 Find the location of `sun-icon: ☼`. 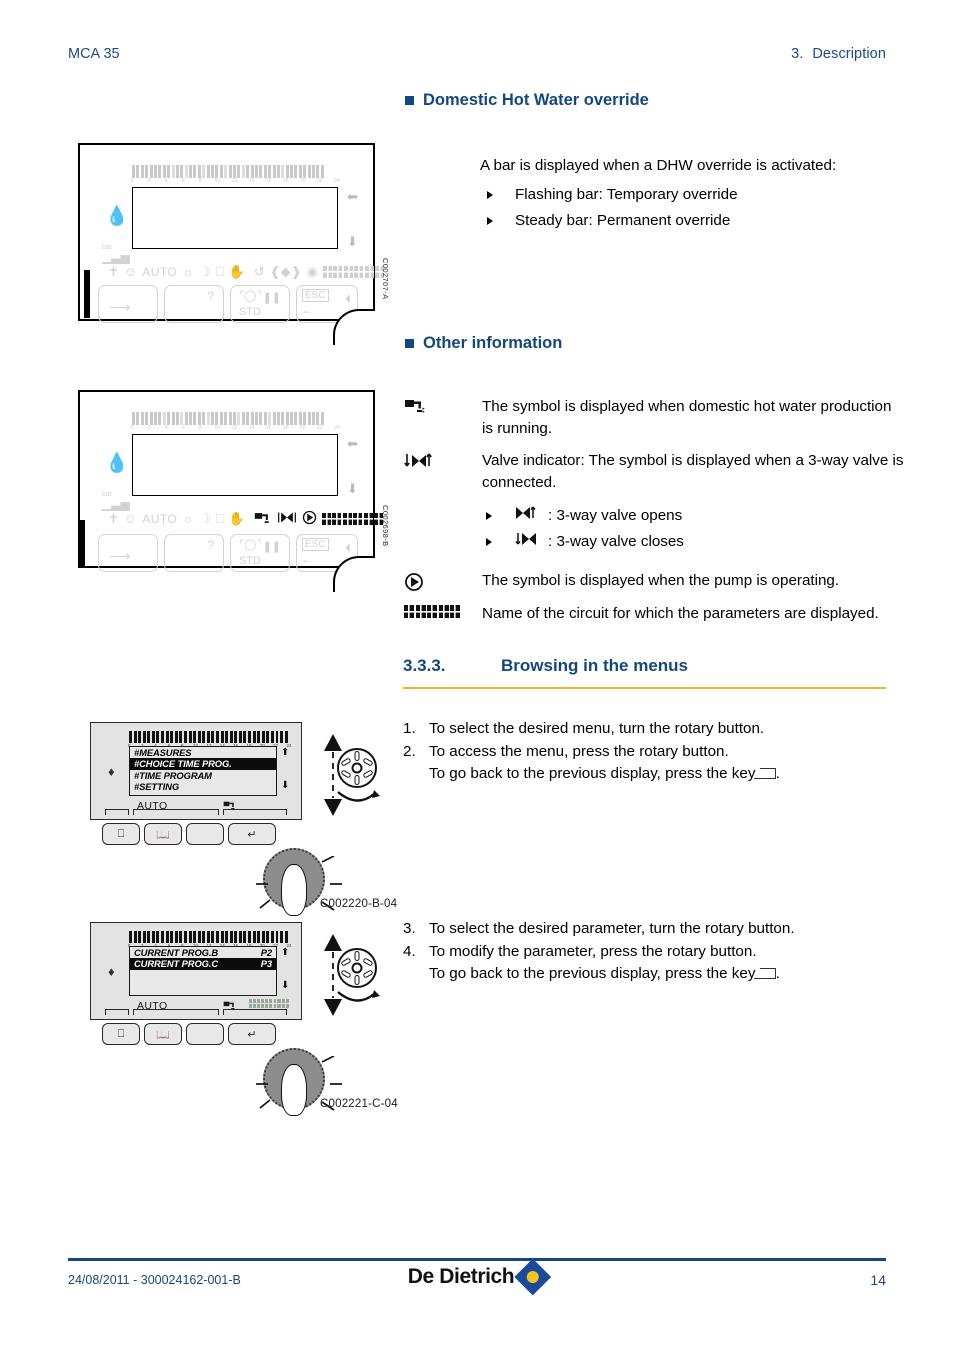

sun-icon: ☼ is located at coordinates (188, 271).